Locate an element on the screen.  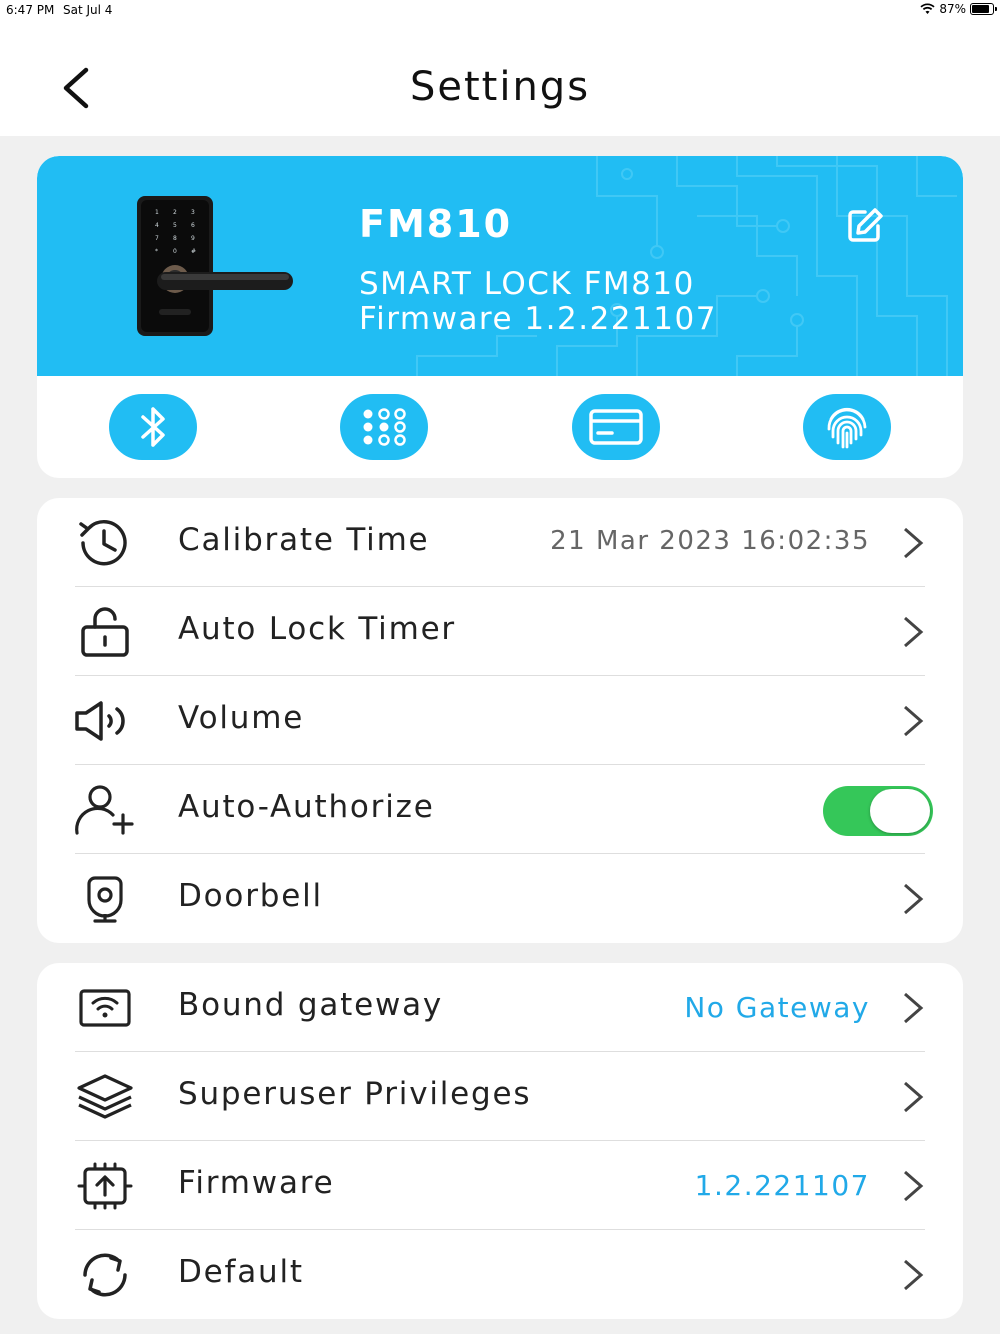
fingerprint-button is located at coordinates (847, 427).